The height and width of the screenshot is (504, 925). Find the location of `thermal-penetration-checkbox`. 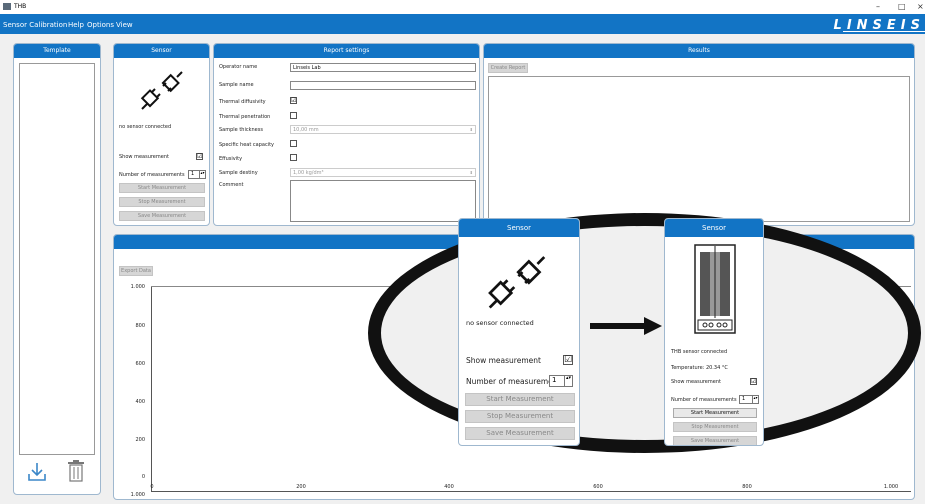

thermal-penetration-checkbox is located at coordinates (293, 115).